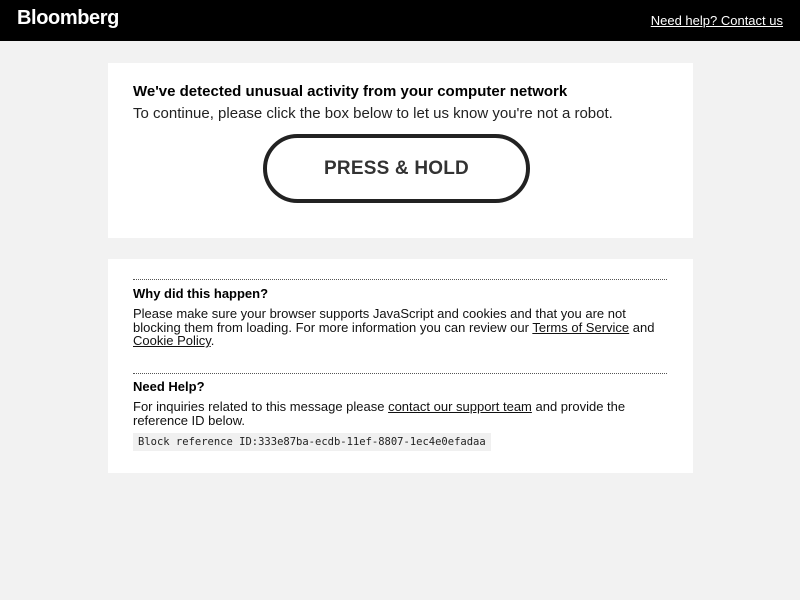 Image resolution: width=800 pixels, height=600 pixels. What do you see at coordinates (396, 168) in the screenshot?
I see `press-and-hold-button: PRESS & HOLD` at bounding box center [396, 168].